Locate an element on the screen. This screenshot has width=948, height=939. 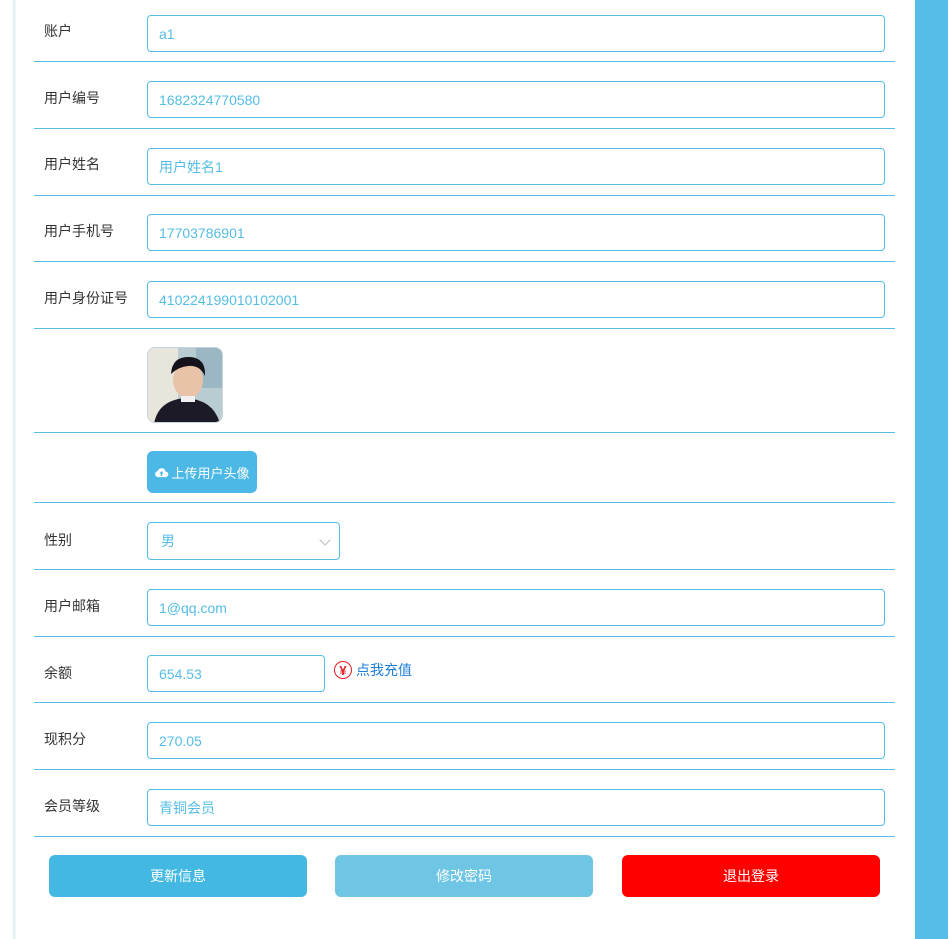
balance-row: 余额 ¥ 点我充值 is located at coordinates (464, 670).